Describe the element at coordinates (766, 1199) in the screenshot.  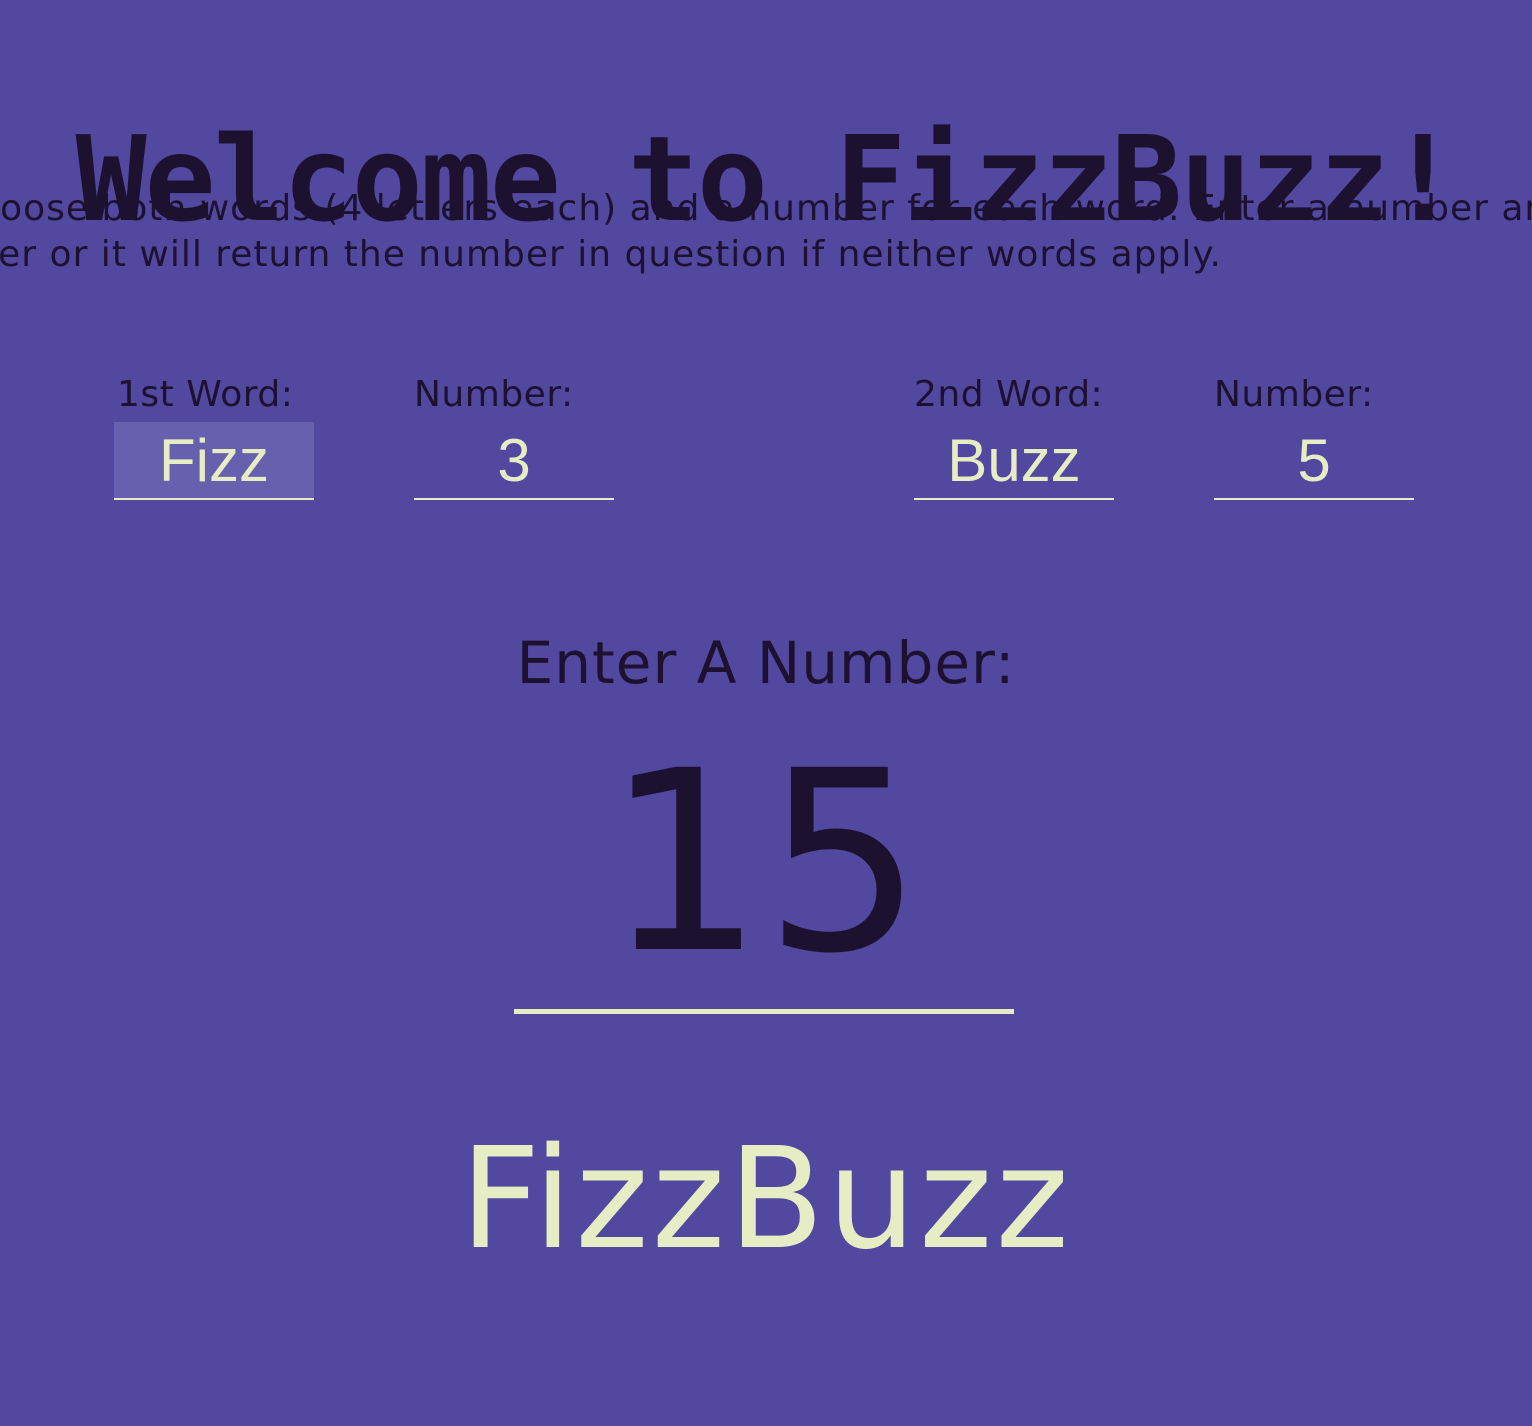
I see `result-output: FizzBuzz` at that location.